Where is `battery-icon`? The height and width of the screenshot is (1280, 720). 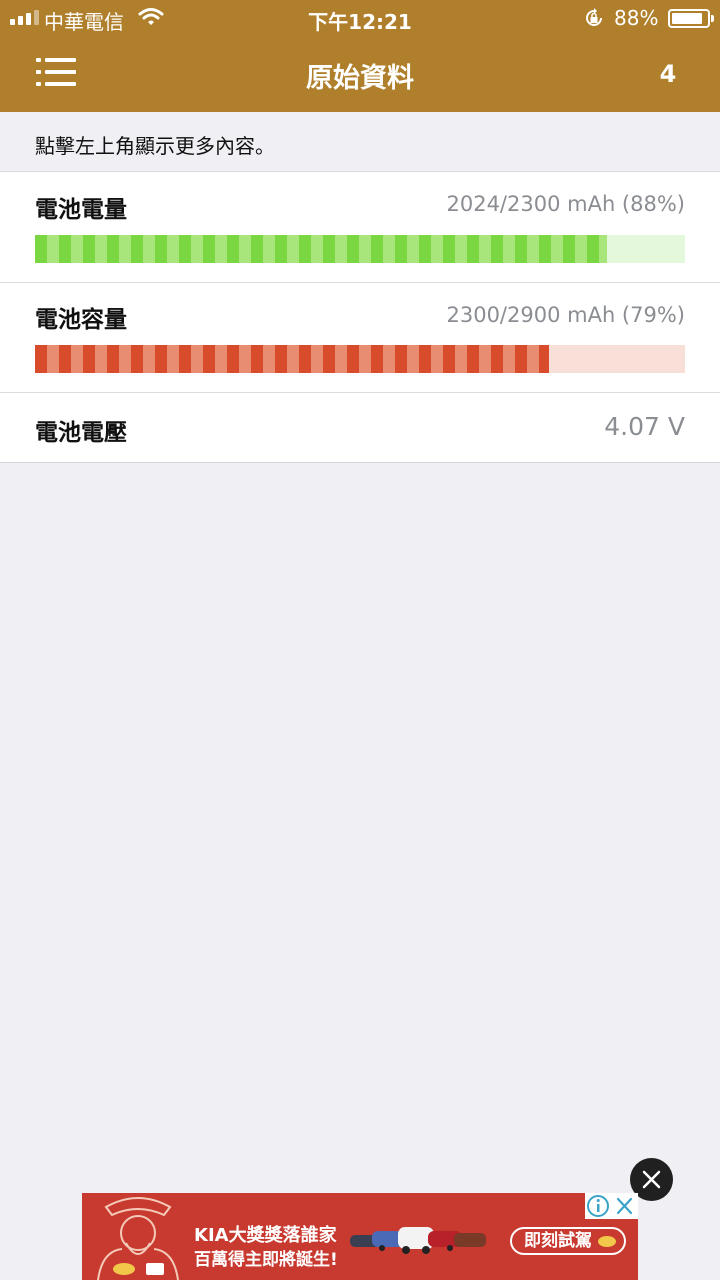 battery-icon is located at coordinates (691, 18).